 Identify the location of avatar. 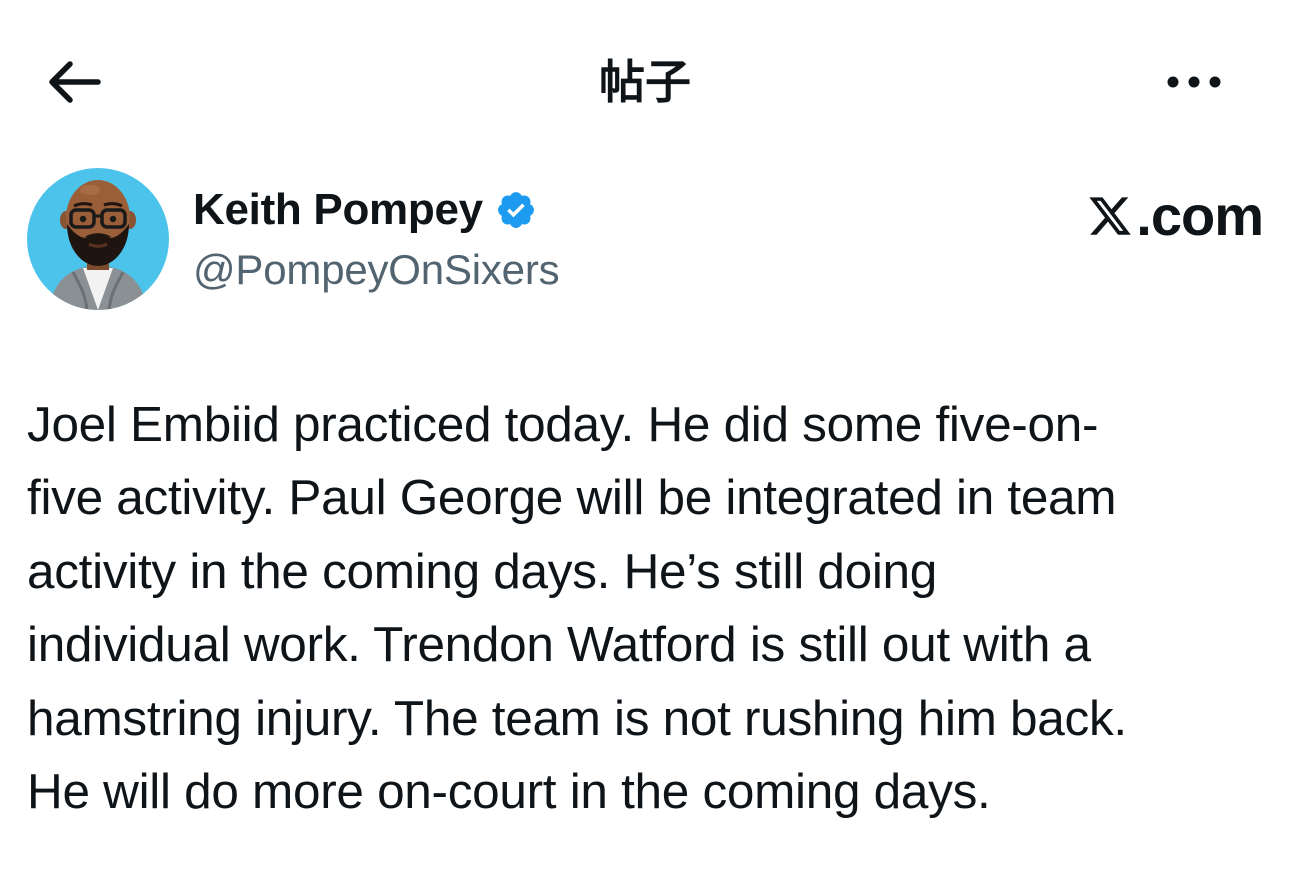
(98, 239).